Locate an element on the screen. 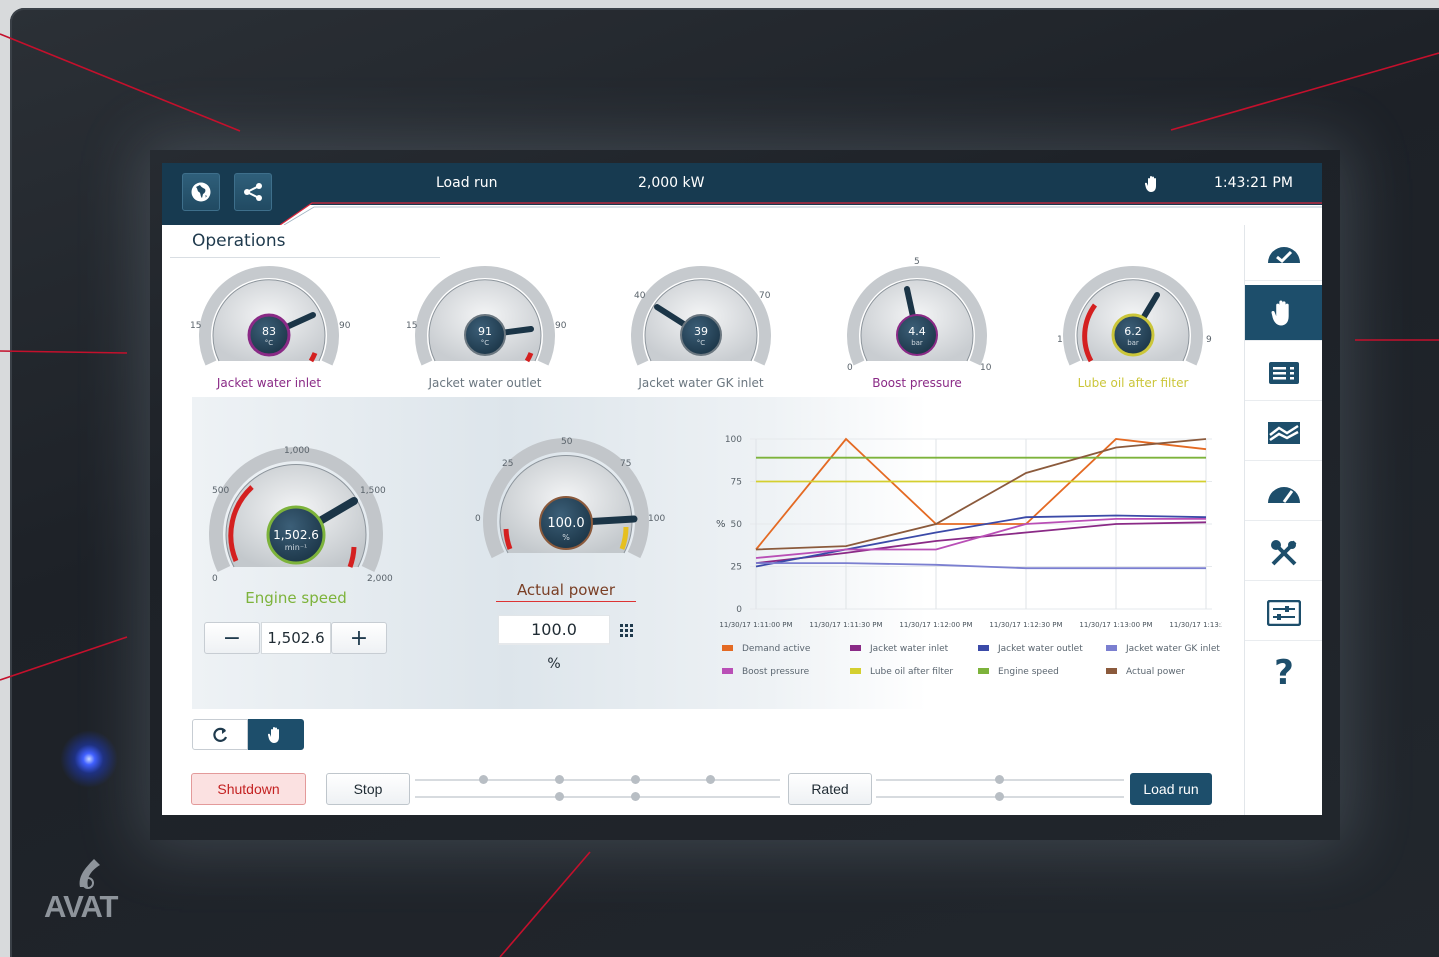 Image resolution: width=1439 pixels, height=957 pixels. actual-power-unit: % is located at coordinates (566, 537).